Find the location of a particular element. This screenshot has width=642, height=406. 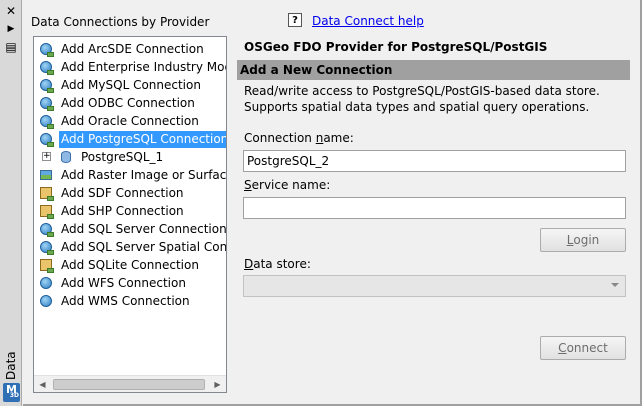

palette-title: Data Connect is located at coordinates (20, 355).